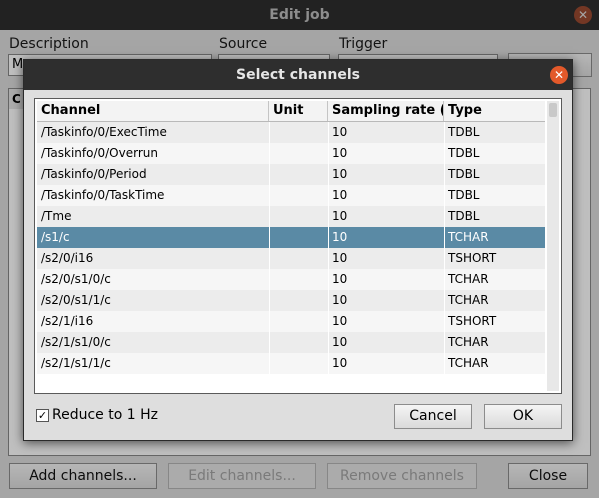 This screenshot has height=498, width=599. Describe the element at coordinates (386, 111) in the screenshot. I see `column-header-sampling-rate: Sampling rate (I` at that location.